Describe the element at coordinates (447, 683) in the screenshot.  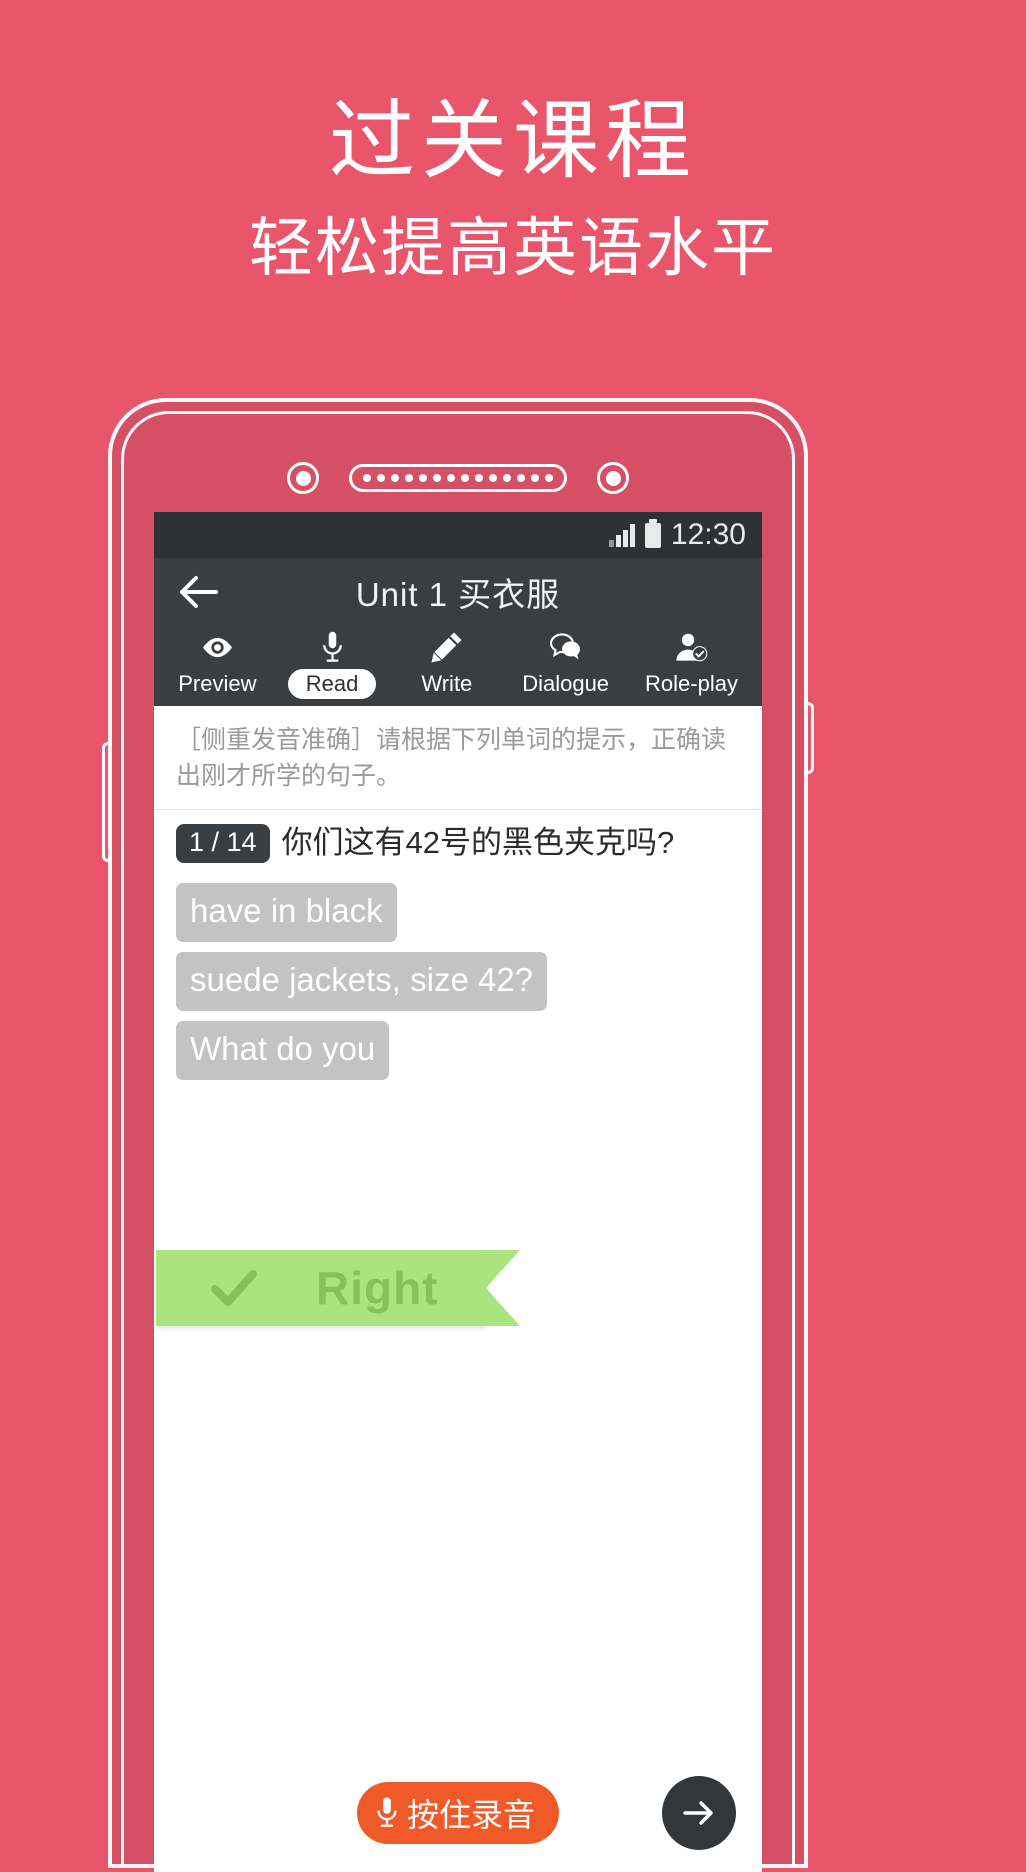
I see `tab-write-label: Write` at that location.